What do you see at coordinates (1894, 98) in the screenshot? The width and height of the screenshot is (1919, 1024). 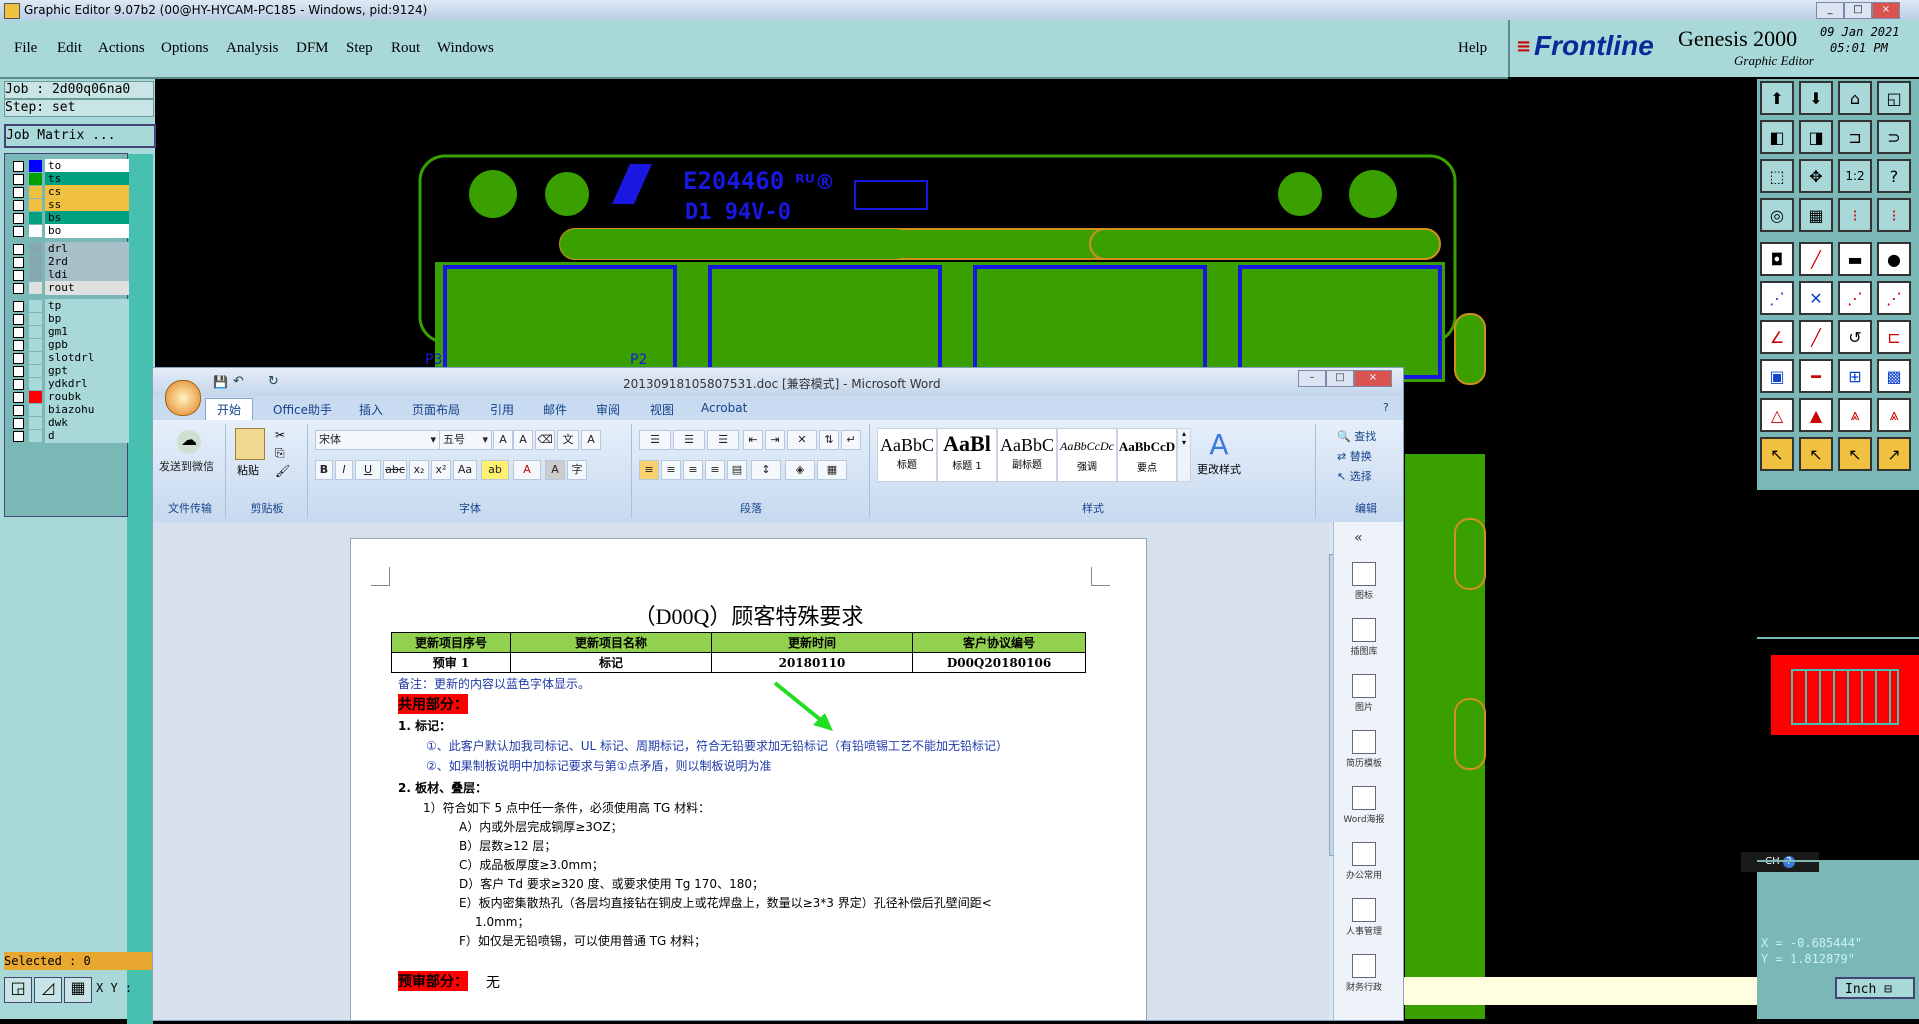 I see `tool-icon: ◱` at bounding box center [1894, 98].